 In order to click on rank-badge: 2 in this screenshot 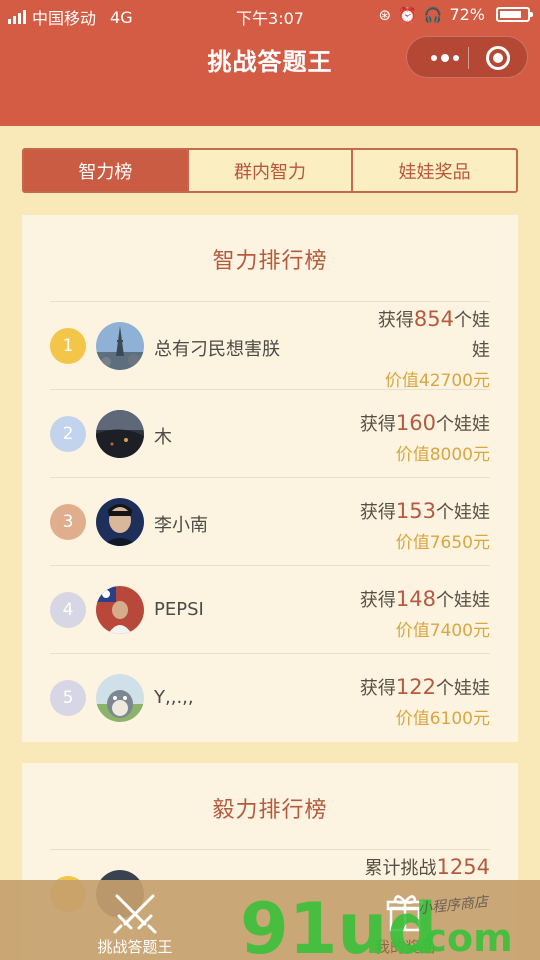, I will do `click(68, 434)`.